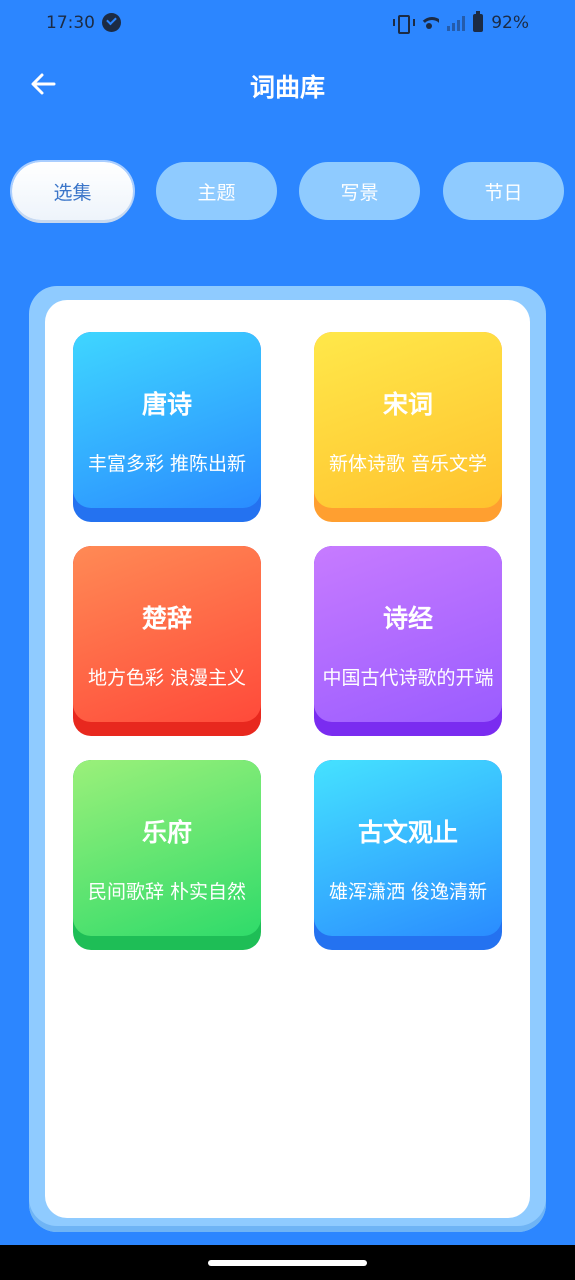 The image size is (575, 1280). I want to click on app-header: 词曲库, so click(287, 84).